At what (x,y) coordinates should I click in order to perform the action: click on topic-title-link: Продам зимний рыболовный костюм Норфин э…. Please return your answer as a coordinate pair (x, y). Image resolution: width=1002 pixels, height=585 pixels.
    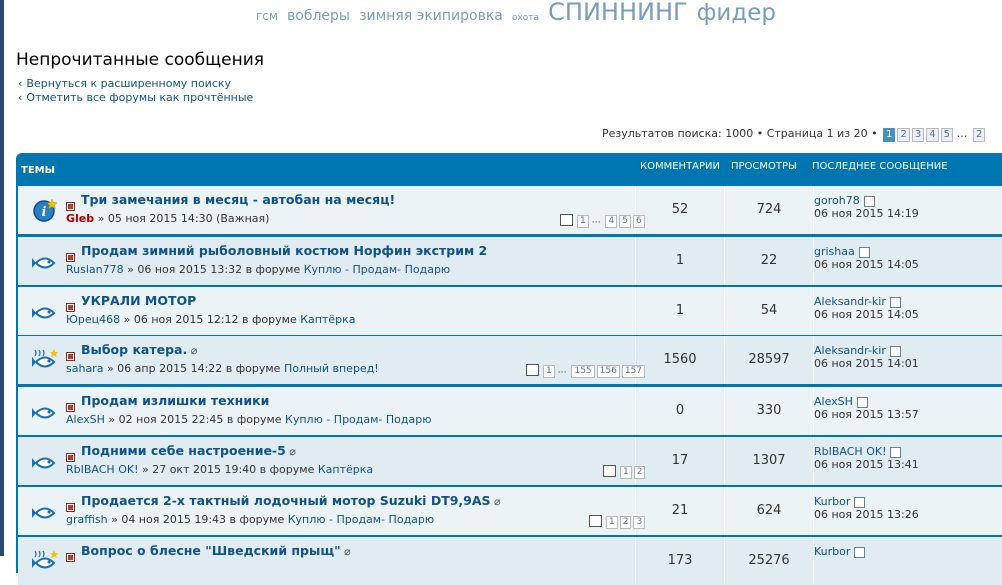
    Looking at the image, I should click on (284, 250).